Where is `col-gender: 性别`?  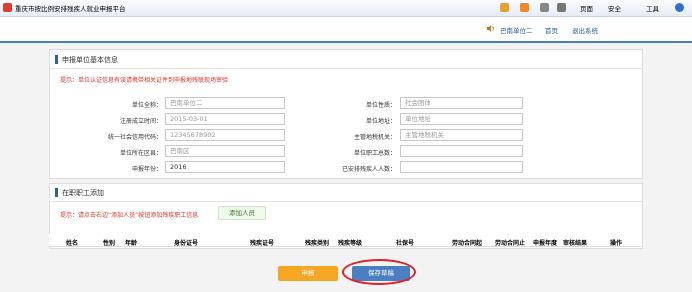 col-gender: 性别 is located at coordinates (109, 243).